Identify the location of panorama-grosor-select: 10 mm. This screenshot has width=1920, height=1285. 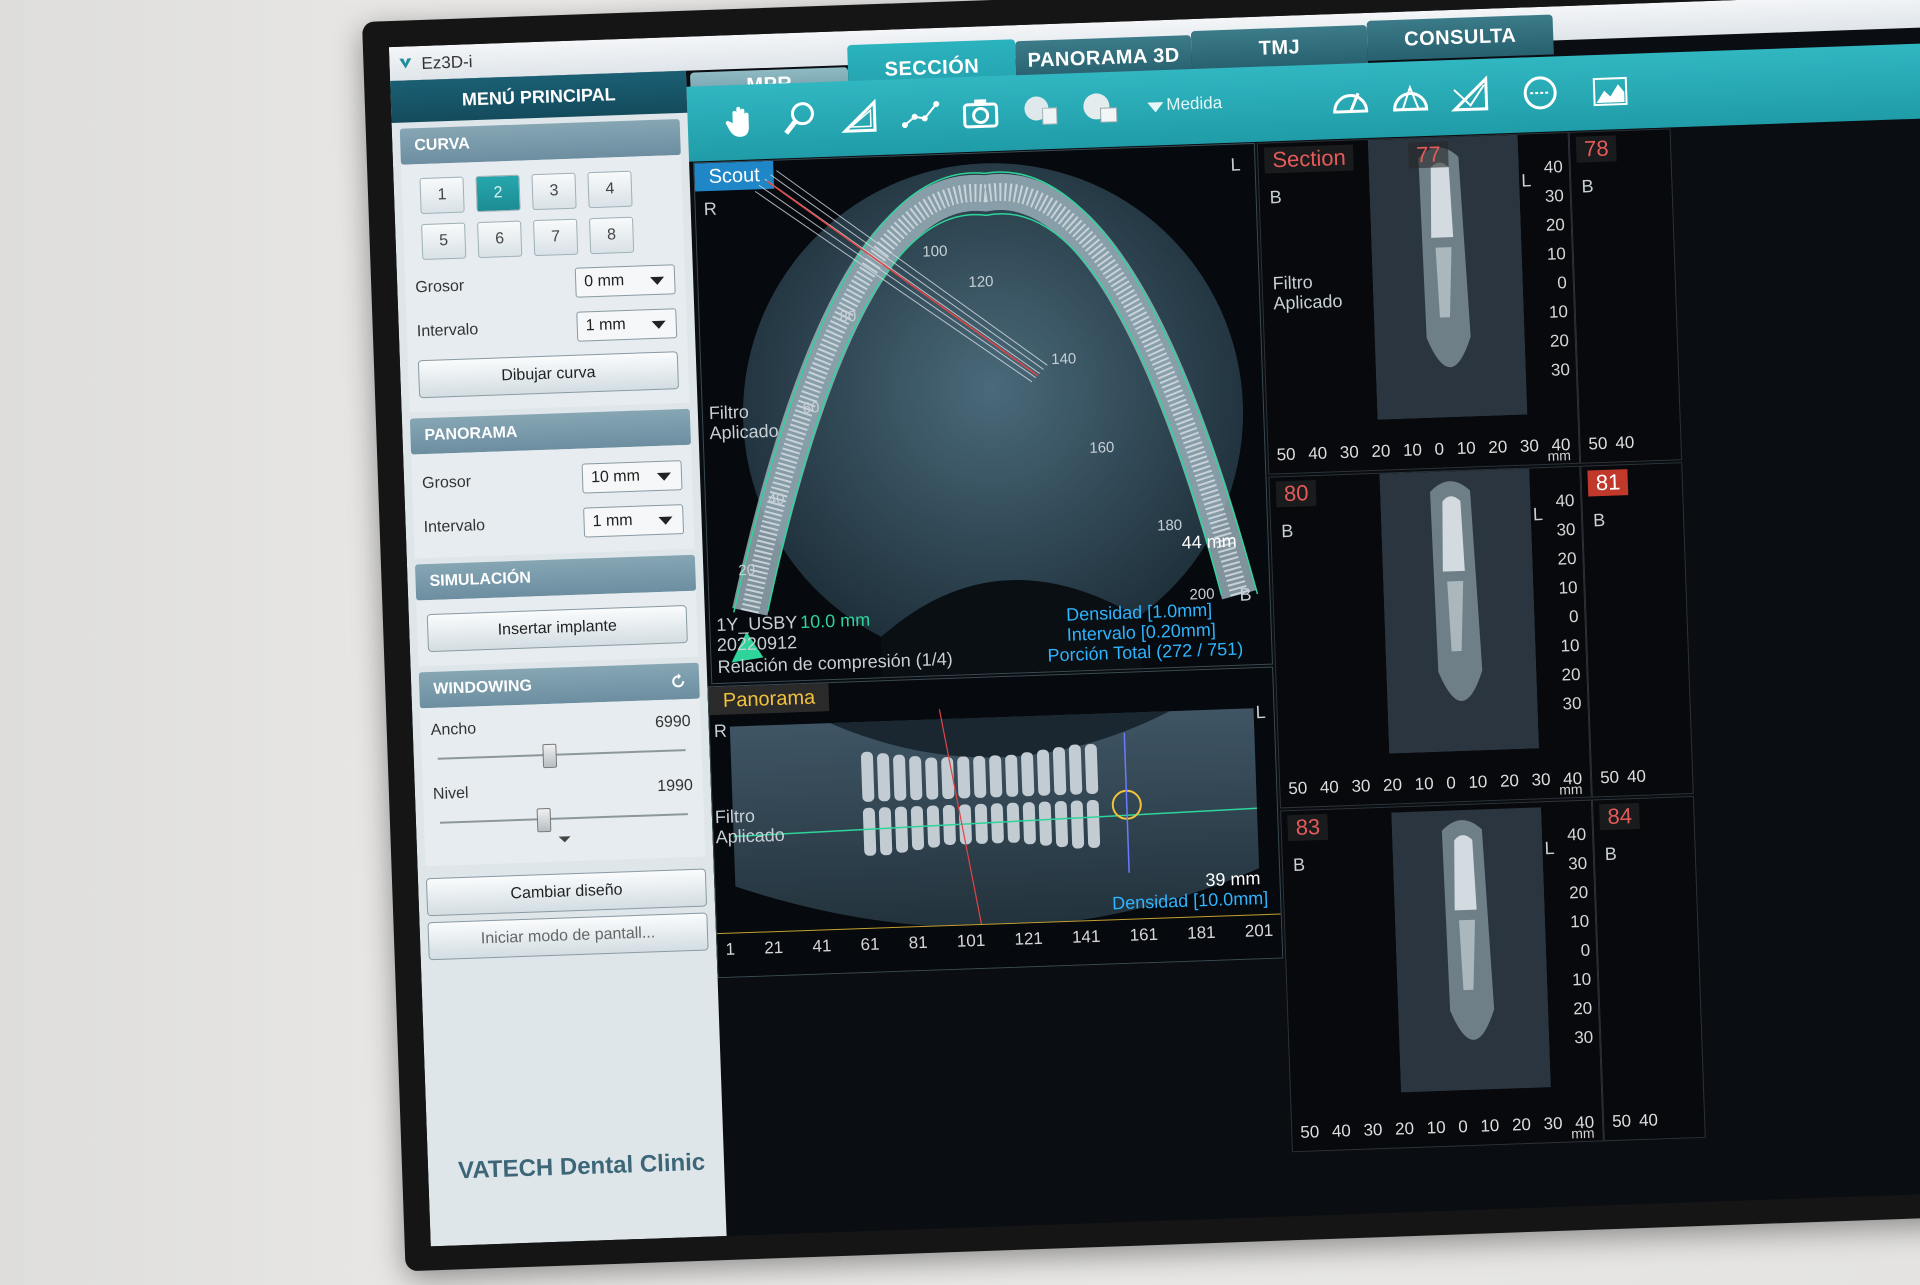
(632, 477).